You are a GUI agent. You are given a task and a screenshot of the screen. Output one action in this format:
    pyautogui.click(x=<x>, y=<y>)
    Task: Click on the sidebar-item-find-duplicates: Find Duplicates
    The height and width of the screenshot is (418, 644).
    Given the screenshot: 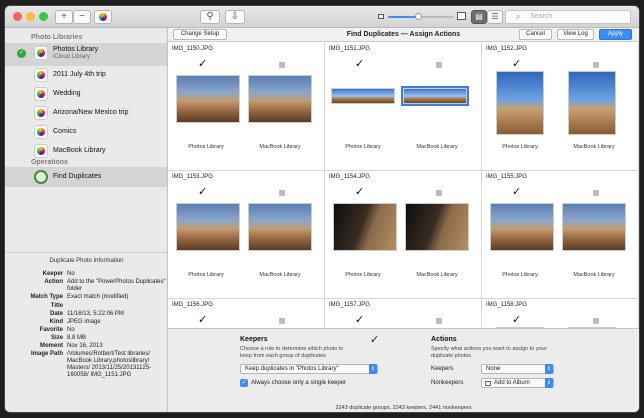 What is the action you would take?
    pyautogui.click(x=86, y=177)
    